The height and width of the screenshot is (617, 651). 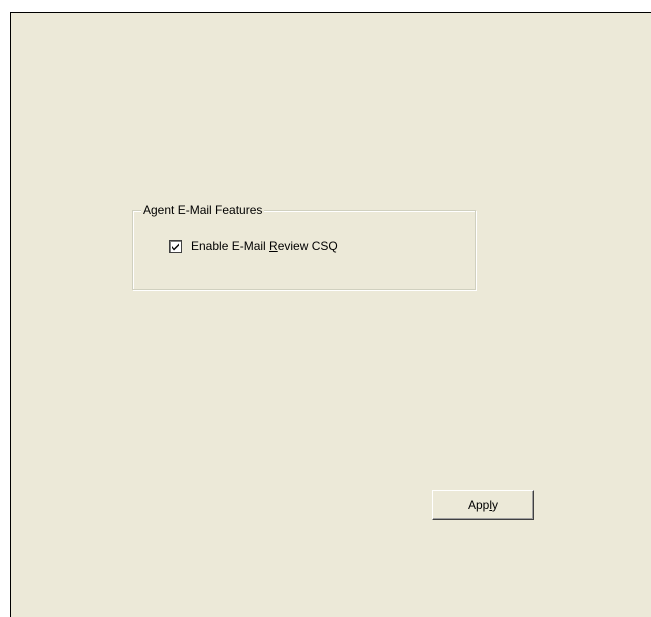 I want to click on checkmark-icon, so click(x=175, y=246).